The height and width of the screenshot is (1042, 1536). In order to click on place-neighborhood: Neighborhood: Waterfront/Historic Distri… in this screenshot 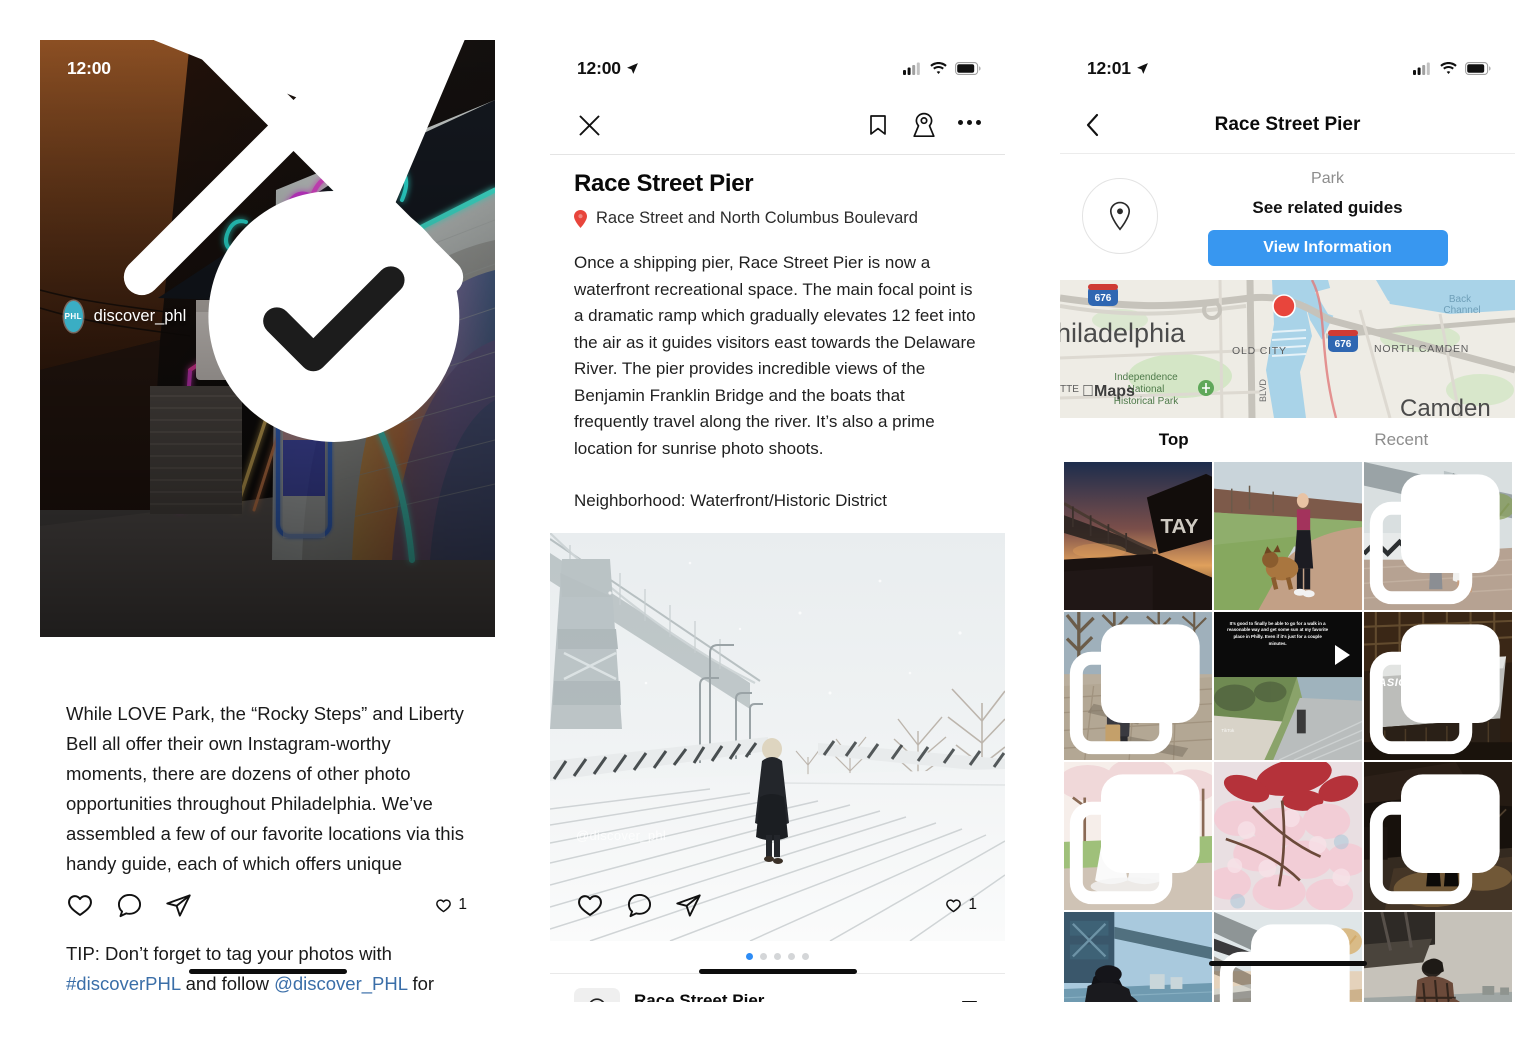, I will do `click(731, 500)`.